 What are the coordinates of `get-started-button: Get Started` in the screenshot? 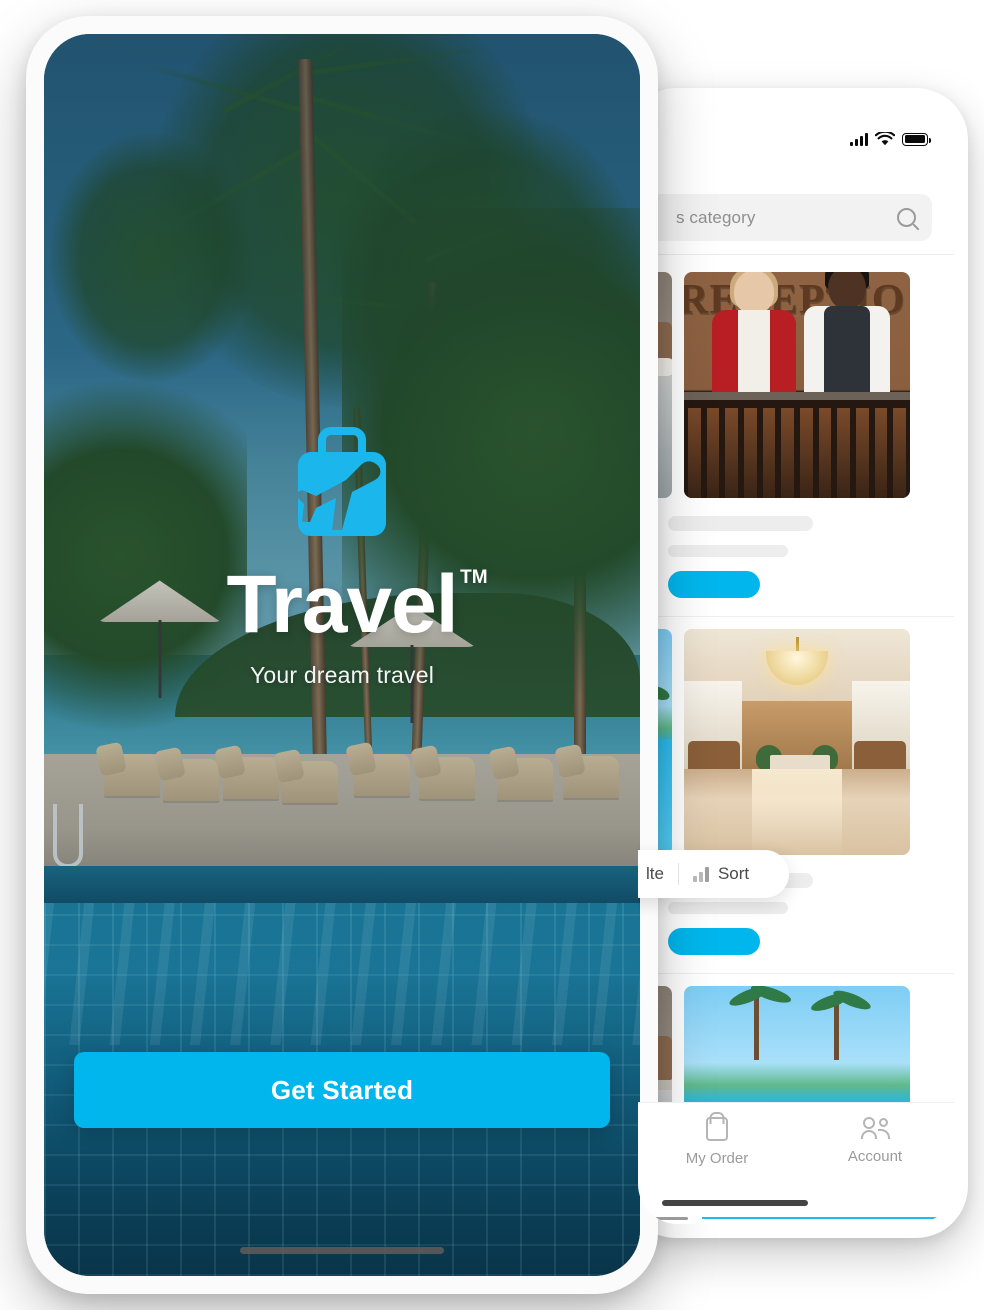 It's located at (342, 1090).